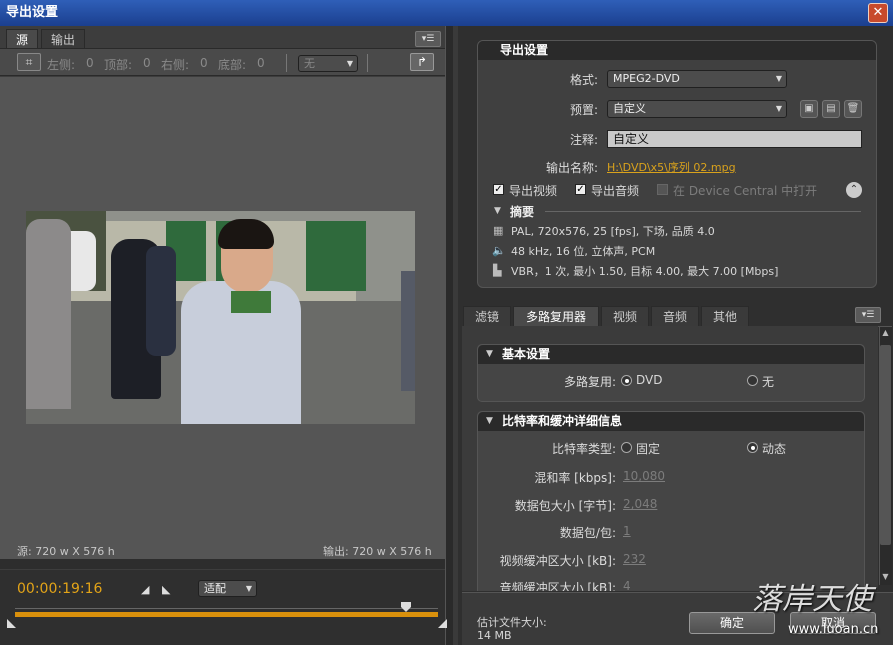 The width and height of the screenshot is (893, 645). Describe the element at coordinates (809, 109) in the screenshot. I see `save-preset-icon: ▣` at that location.